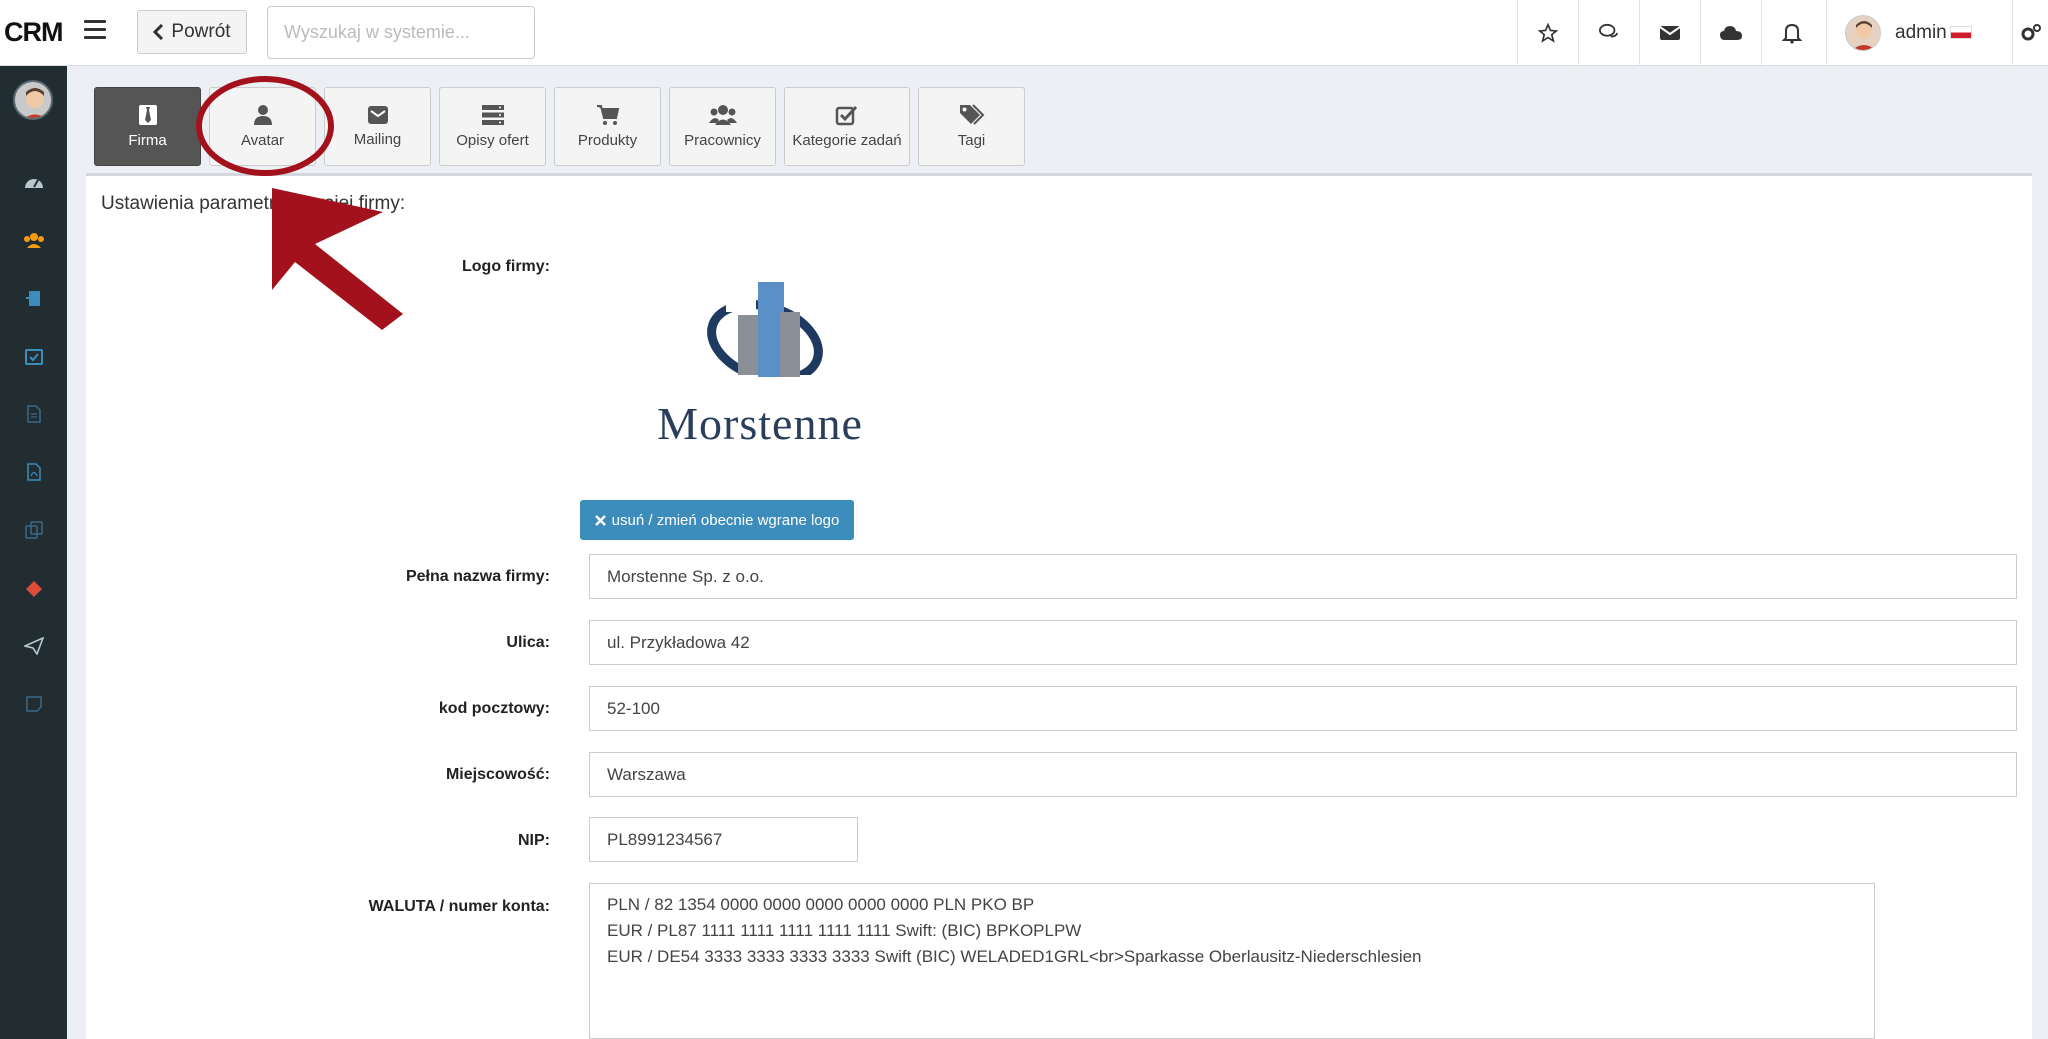  I want to click on street-field: ul. Przykładowa 42, so click(1303, 642).